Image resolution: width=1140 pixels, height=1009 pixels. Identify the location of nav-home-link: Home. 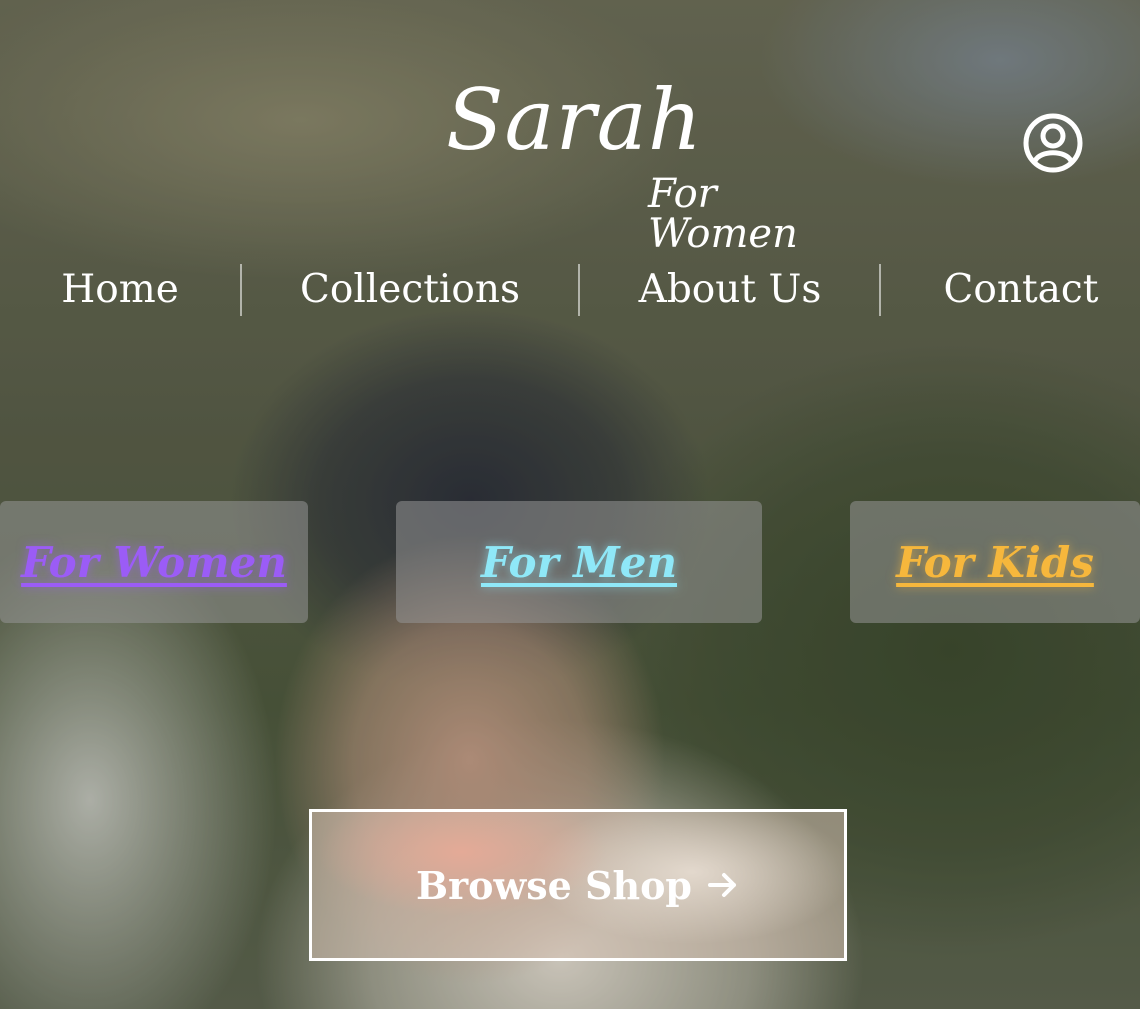
(120, 290).